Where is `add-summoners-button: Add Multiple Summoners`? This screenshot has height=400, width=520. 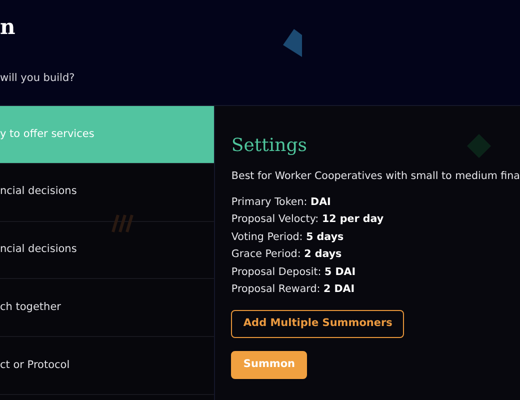
add-summoners-button: Add Multiple Summoners is located at coordinates (317, 324).